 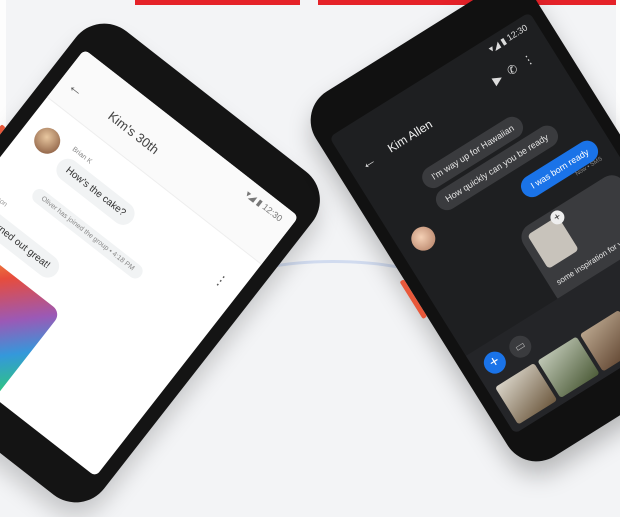 I want to click on attachment-thumbnail, so click(x=553, y=243).